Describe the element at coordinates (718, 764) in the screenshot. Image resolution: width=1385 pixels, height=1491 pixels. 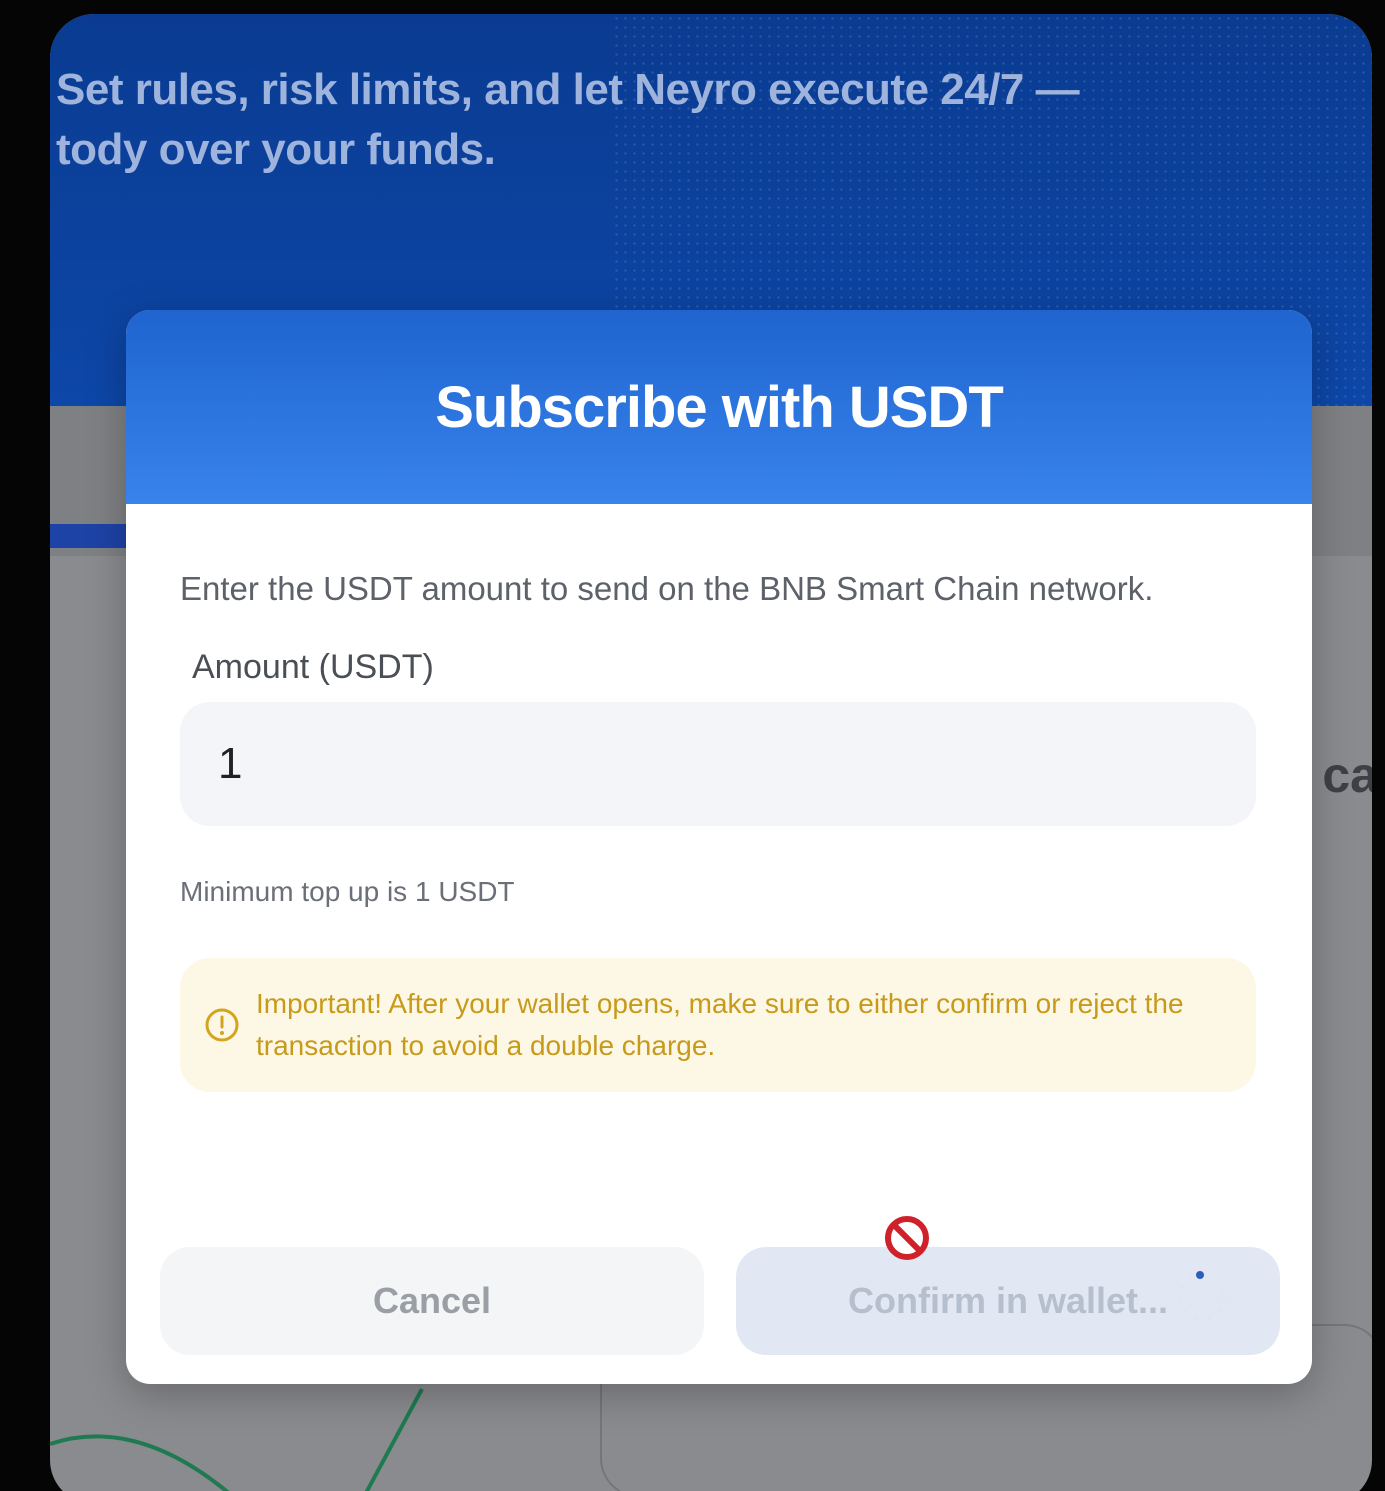
I see `amount-input` at that location.